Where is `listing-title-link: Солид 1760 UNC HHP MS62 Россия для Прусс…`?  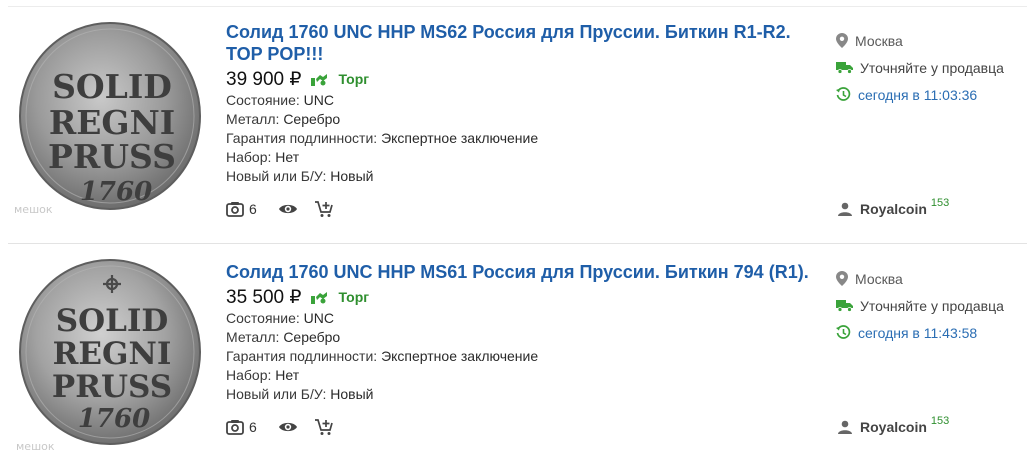
listing-title-link: Солид 1760 UNC HHP MS62 Россия для Прусс… is located at coordinates (521, 43).